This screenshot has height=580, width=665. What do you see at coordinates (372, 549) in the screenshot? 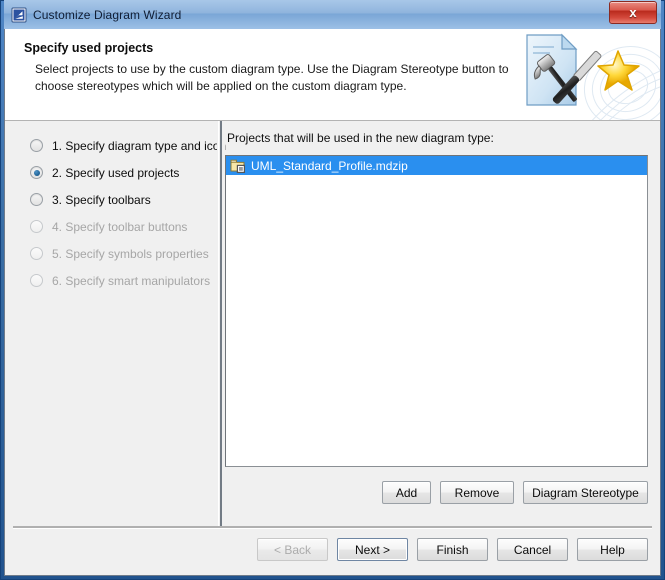
I see `next-button: Next >` at bounding box center [372, 549].